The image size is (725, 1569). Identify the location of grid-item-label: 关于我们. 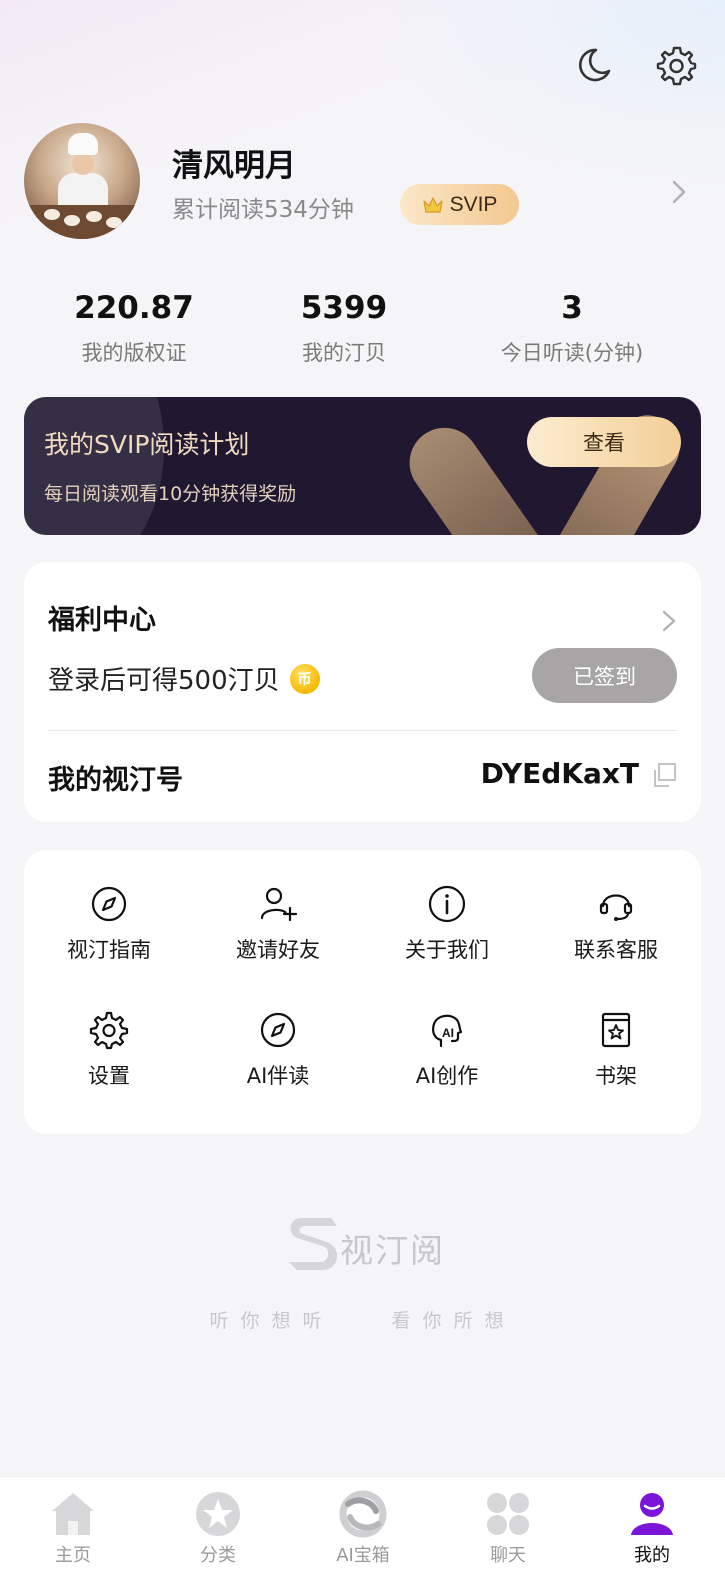
(447, 950).